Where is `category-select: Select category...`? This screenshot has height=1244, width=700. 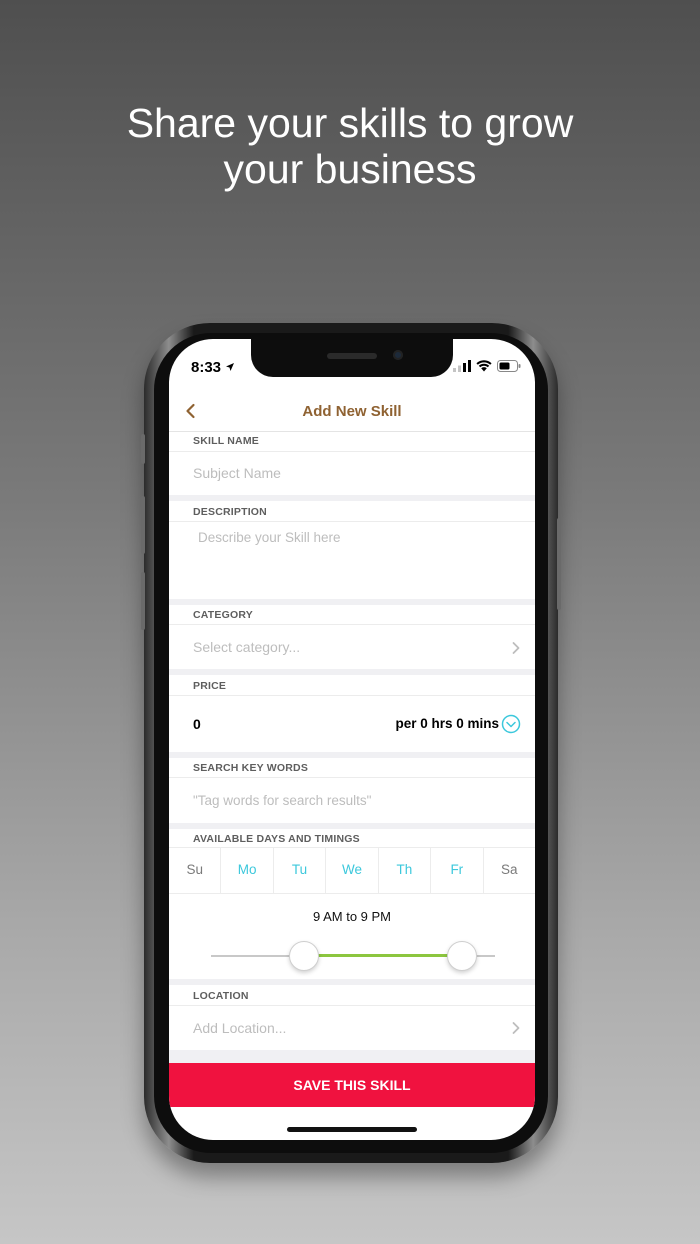 category-select: Select category... is located at coordinates (352, 647).